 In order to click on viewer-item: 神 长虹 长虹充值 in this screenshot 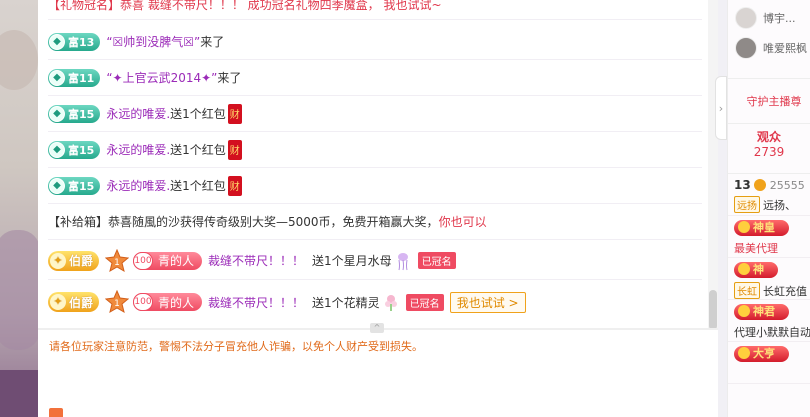, I will do `click(769, 279)`.